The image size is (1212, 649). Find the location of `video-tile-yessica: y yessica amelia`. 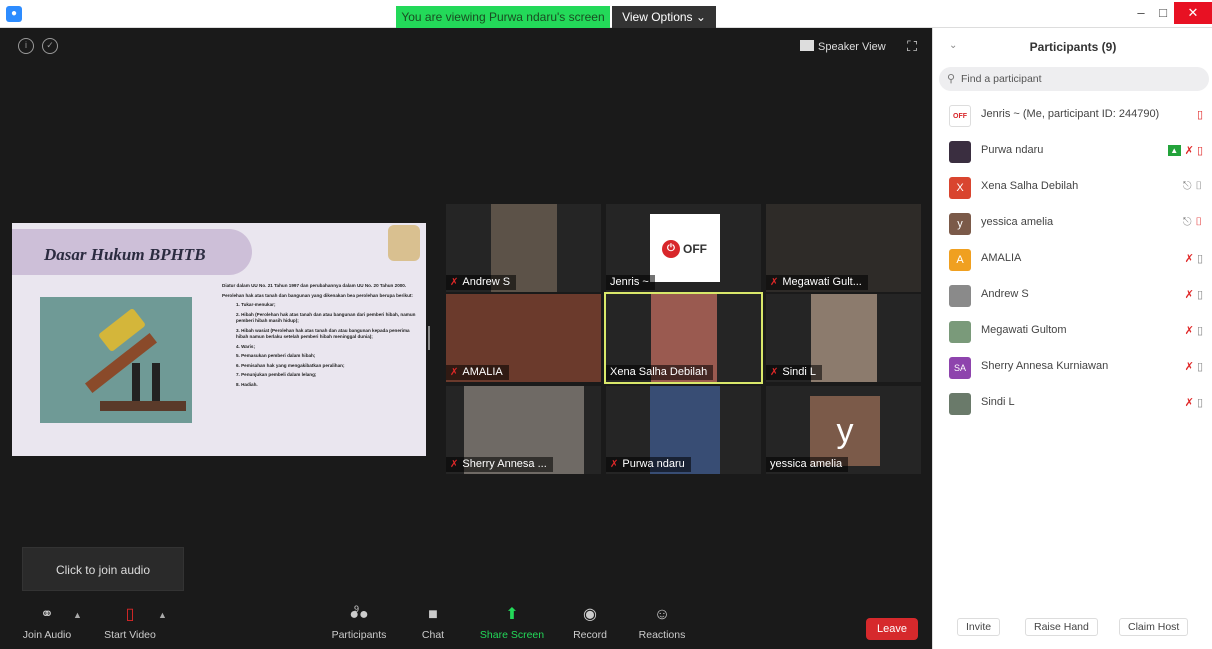

video-tile-yessica: y yessica amelia is located at coordinates (843, 430).